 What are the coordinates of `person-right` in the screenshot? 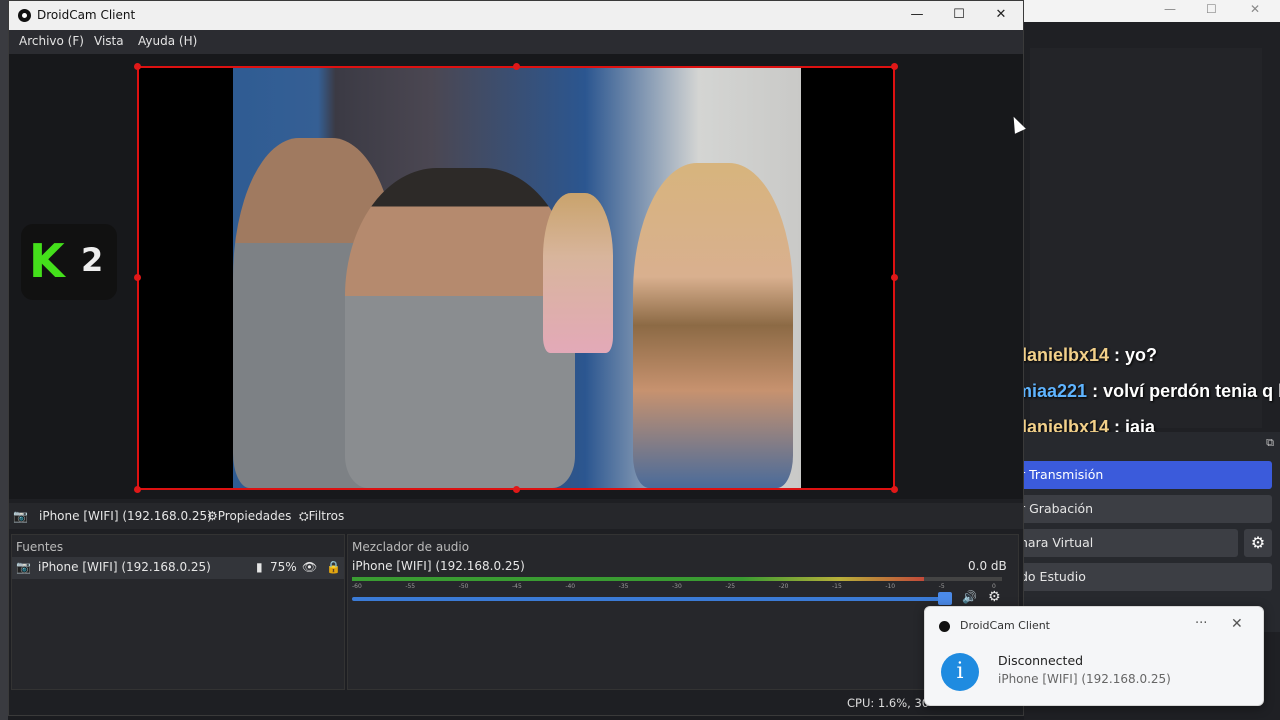 It's located at (713, 325).